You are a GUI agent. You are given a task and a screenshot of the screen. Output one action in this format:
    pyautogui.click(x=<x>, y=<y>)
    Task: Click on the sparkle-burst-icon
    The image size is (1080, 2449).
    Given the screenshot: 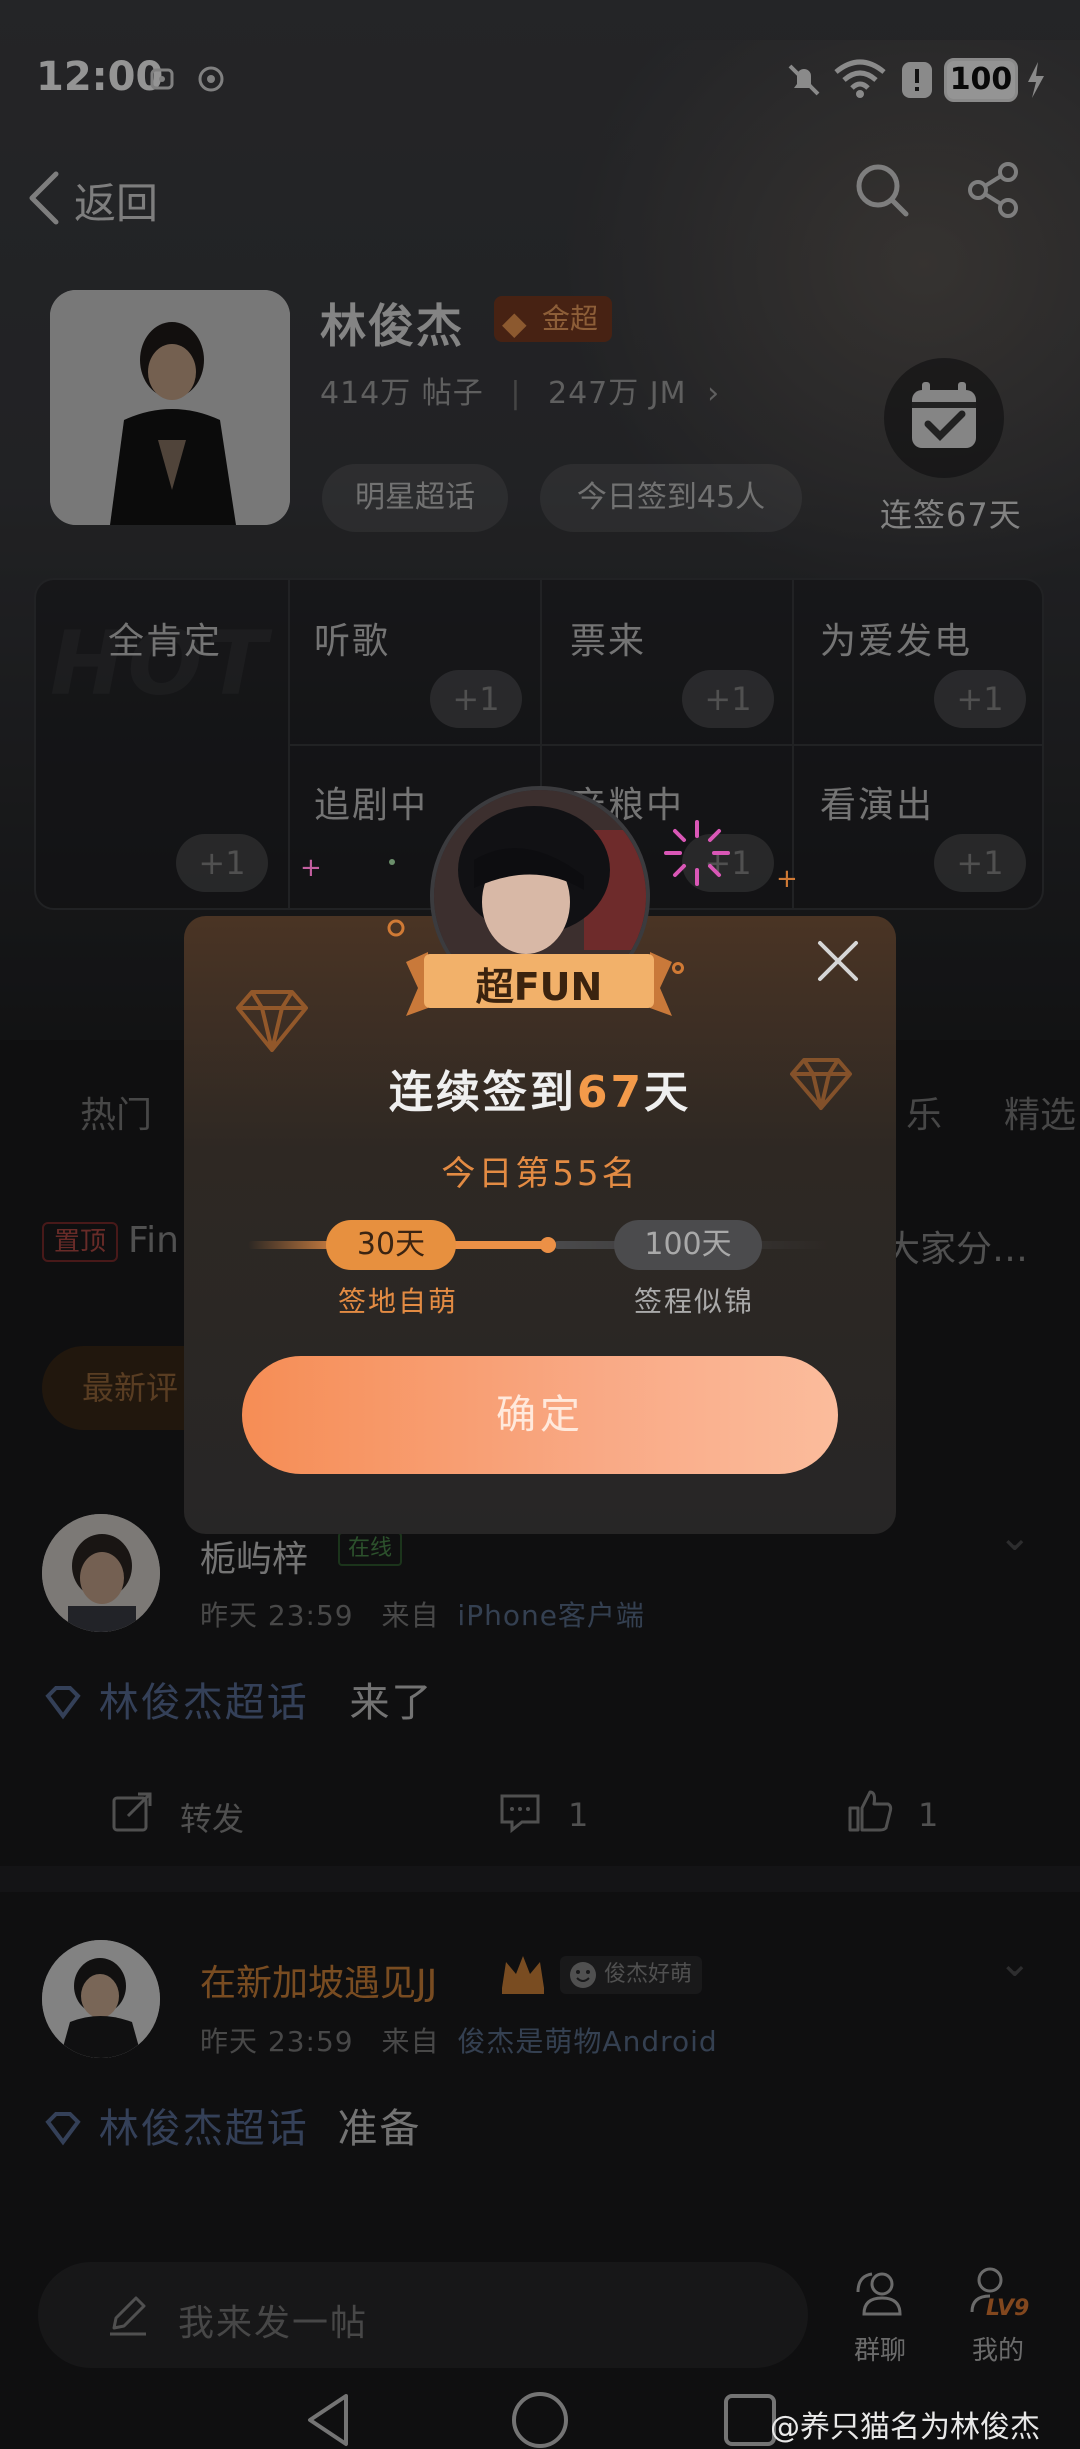 What is the action you would take?
    pyautogui.click(x=697, y=853)
    